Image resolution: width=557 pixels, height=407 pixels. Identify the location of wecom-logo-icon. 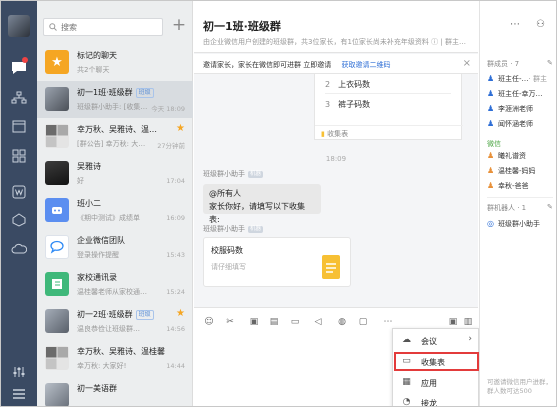
(57, 247).